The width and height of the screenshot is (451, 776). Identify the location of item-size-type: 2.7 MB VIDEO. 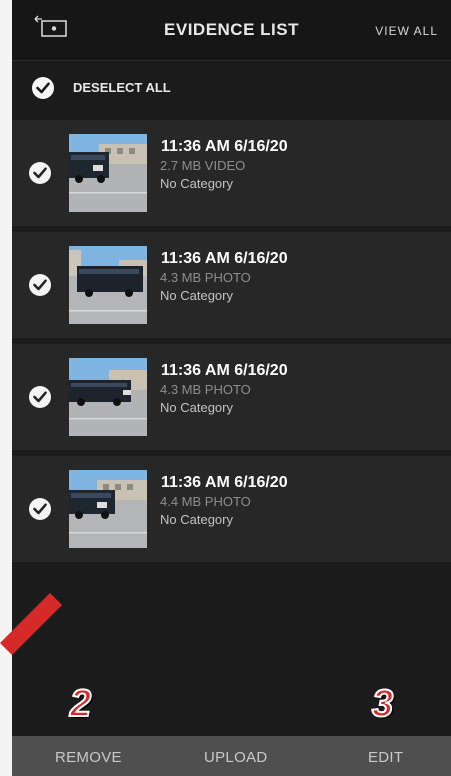
(203, 165).